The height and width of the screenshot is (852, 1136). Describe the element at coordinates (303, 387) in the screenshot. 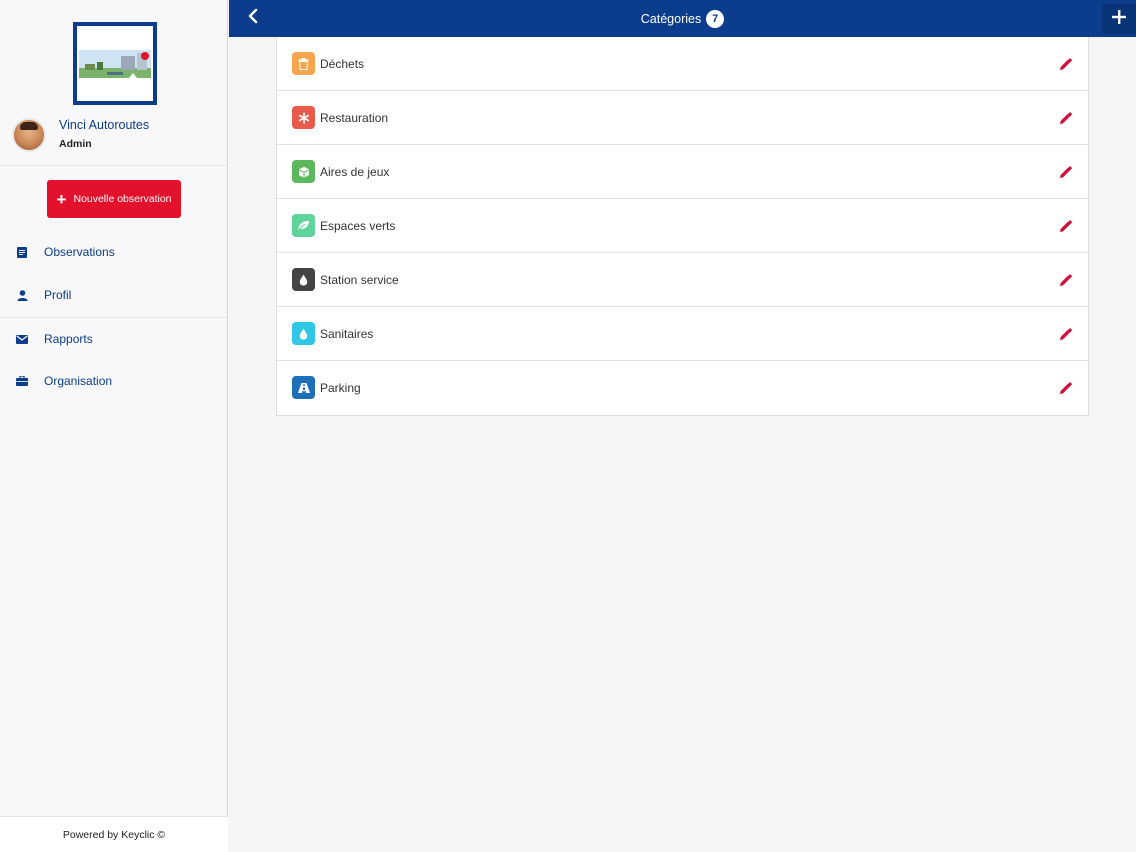

I see `road-icon` at that location.